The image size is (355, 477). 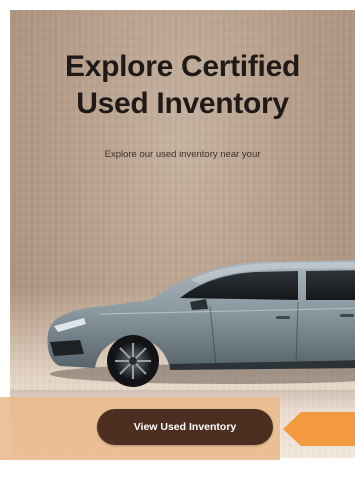 I want to click on hero-headline-line2: Used Inventory, so click(x=182, y=103).